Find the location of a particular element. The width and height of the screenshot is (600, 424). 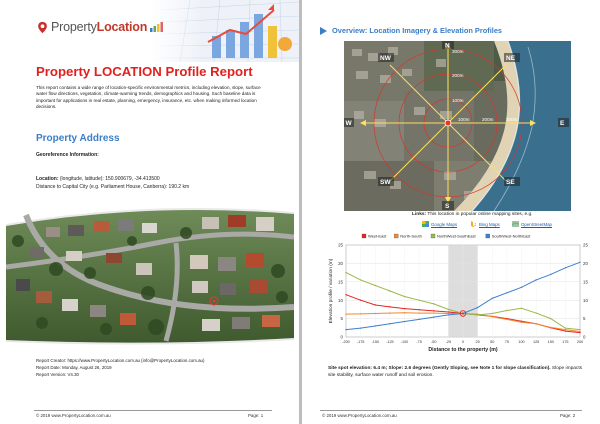

y-tick-label-right: 25 is located at coordinates (585, 245).